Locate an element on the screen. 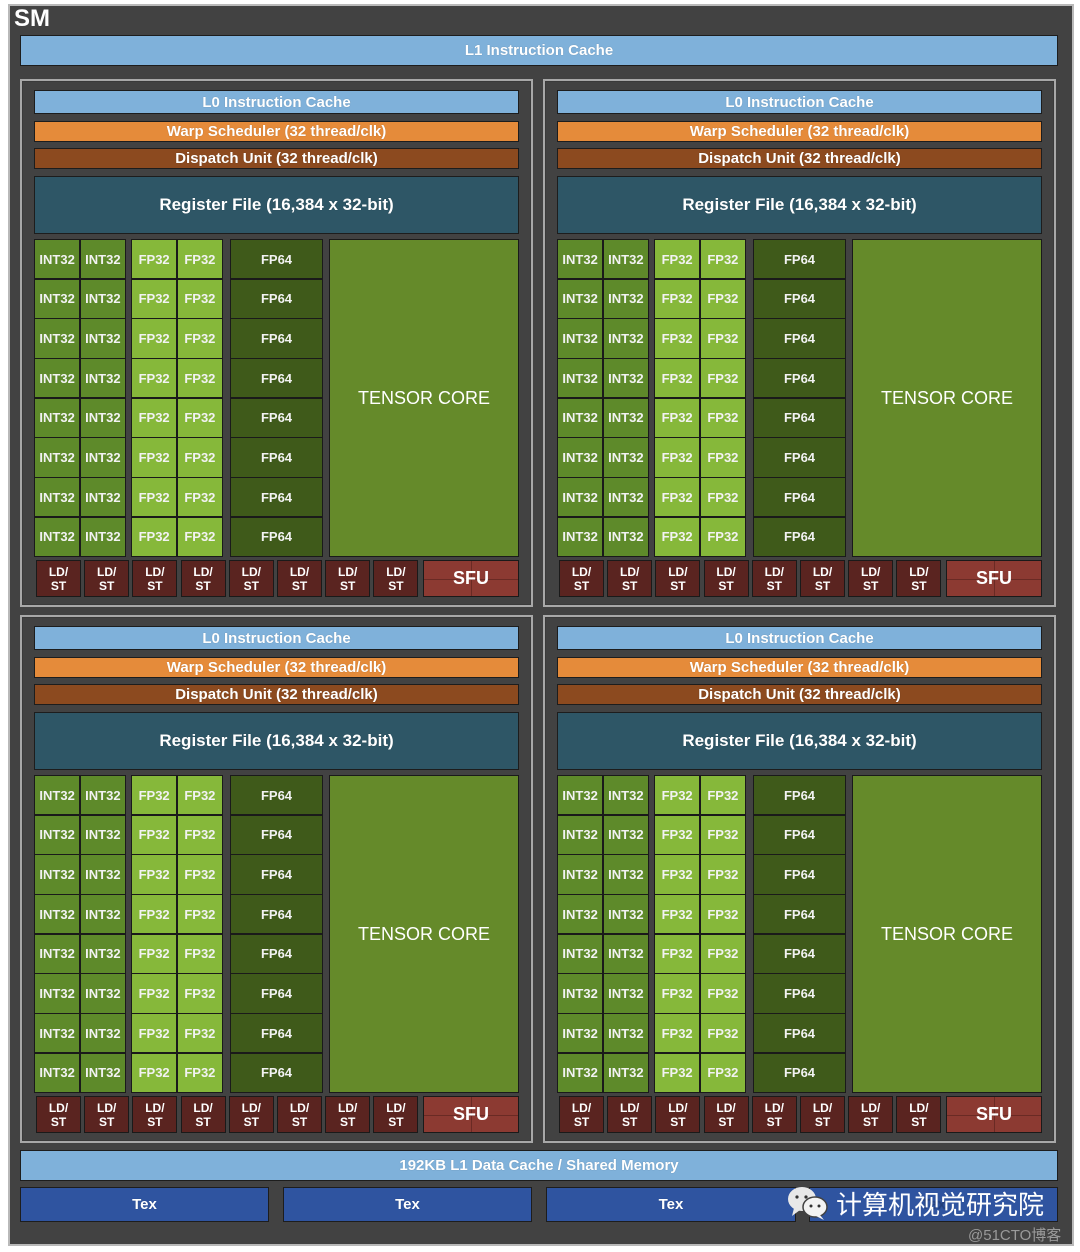  dispatch-unit: Dispatch Unit (32 thread/clk) is located at coordinates (799, 158).